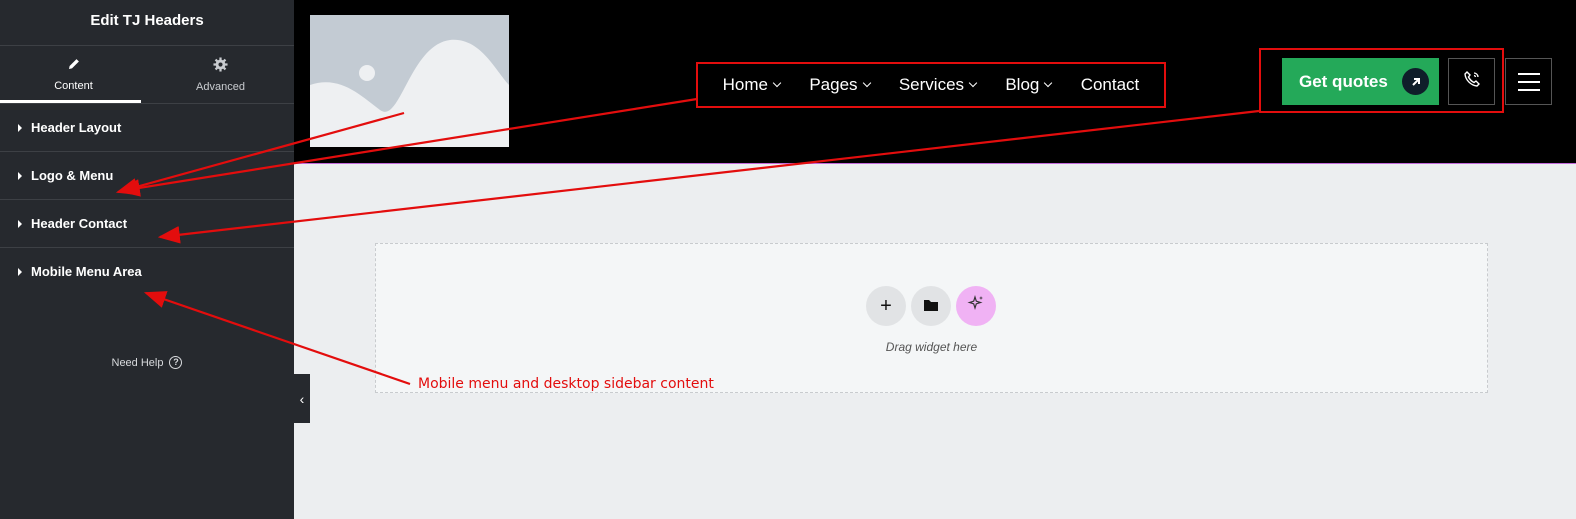 The height and width of the screenshot is (519, 1576). Describe the element at coordinates (72, 175) in the screenshot. I see `section-label: Logo & Menu` at that location.